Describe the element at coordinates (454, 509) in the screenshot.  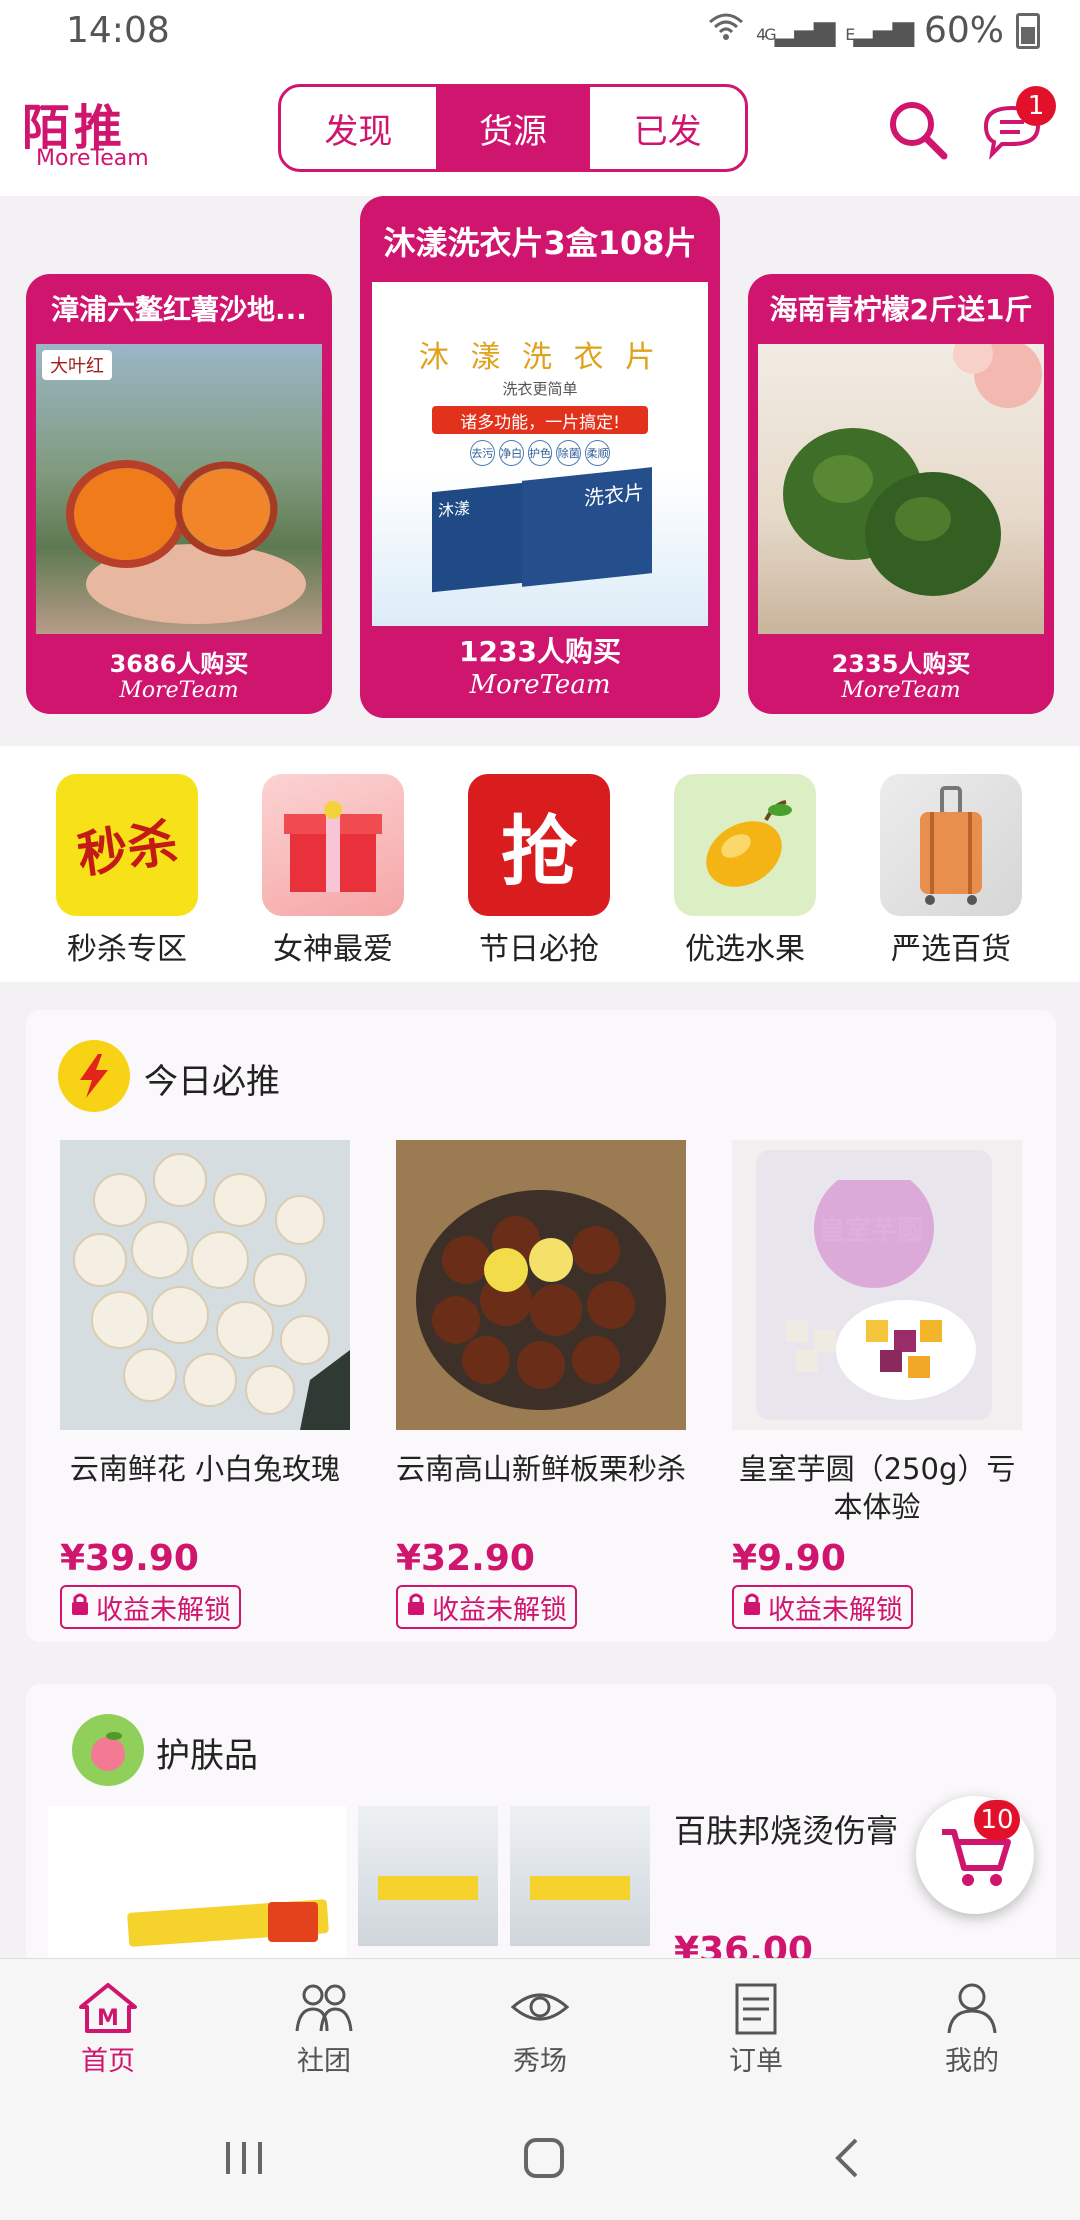
I see `box-brand: 沐漾` at that location.